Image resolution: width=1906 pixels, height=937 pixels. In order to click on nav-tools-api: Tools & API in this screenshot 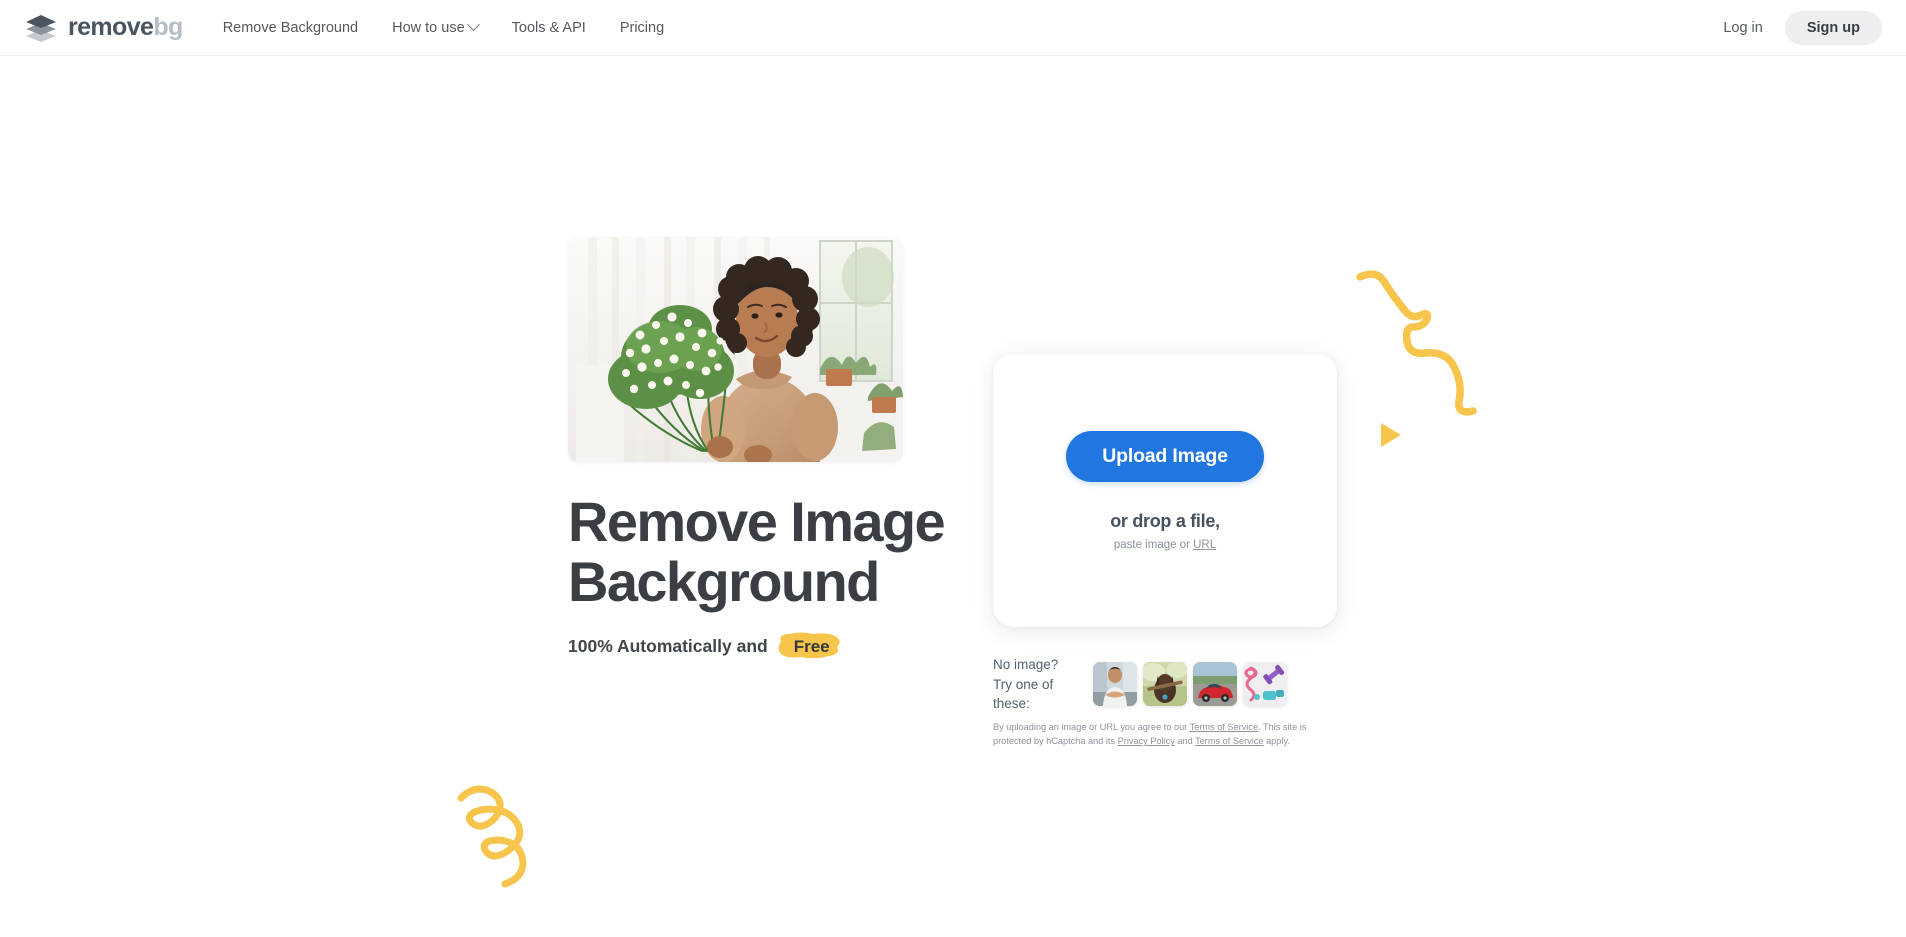, I will do `click(549, 28)`.